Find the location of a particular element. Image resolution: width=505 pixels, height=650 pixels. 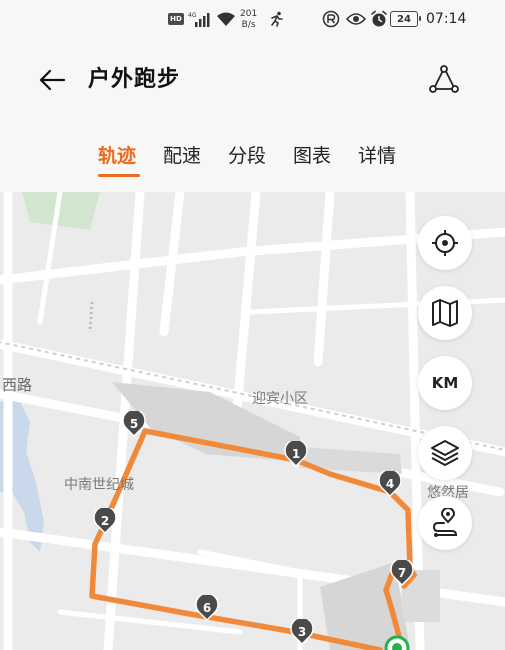

km-marker-label: 5 is located at coordinates (134, 424).